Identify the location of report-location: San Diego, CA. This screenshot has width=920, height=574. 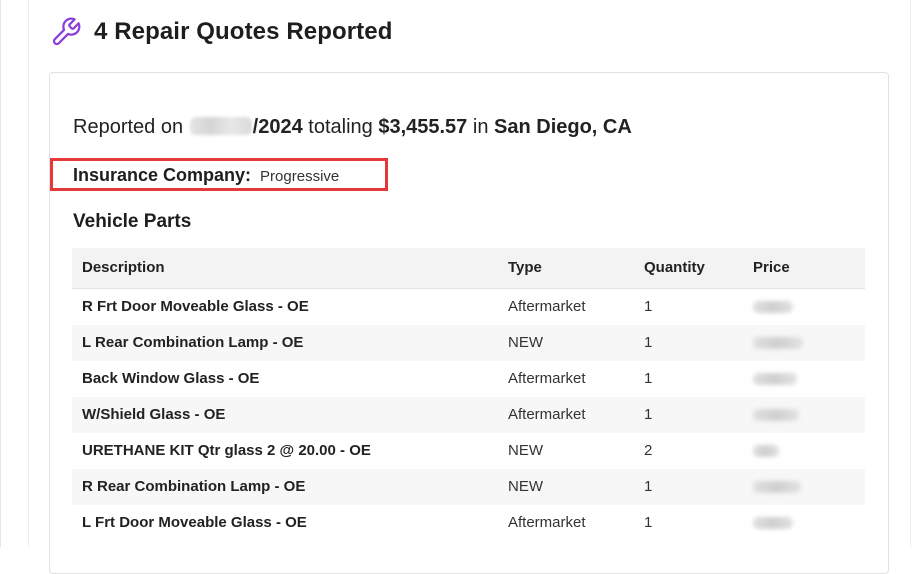
(563, 127).